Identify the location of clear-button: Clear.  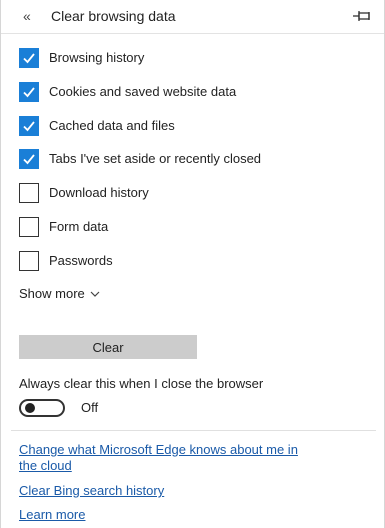
(108, 347).